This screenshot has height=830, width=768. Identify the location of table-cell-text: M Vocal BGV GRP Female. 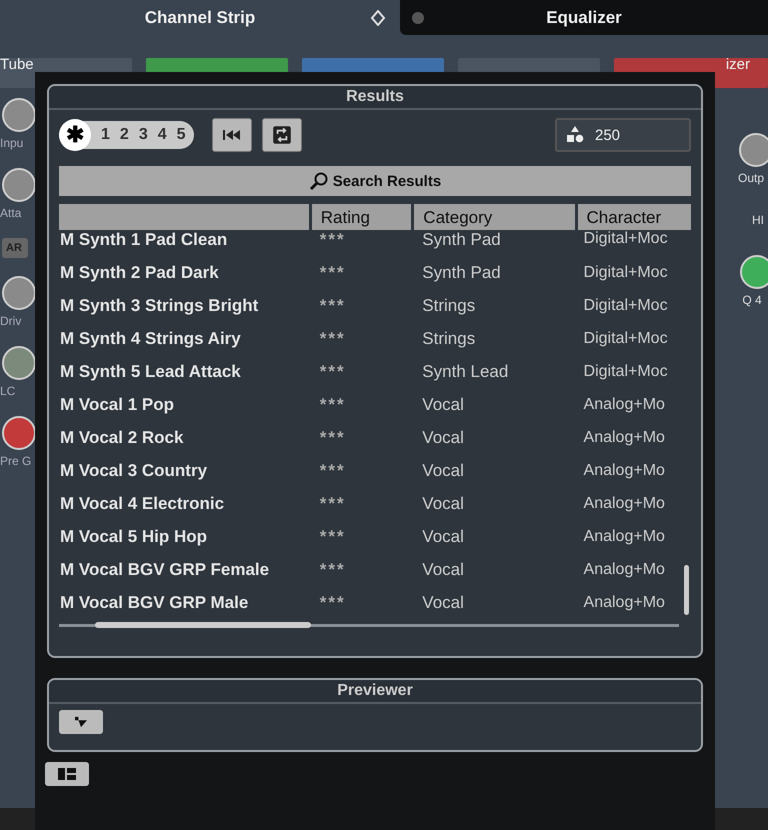
(164, 570).